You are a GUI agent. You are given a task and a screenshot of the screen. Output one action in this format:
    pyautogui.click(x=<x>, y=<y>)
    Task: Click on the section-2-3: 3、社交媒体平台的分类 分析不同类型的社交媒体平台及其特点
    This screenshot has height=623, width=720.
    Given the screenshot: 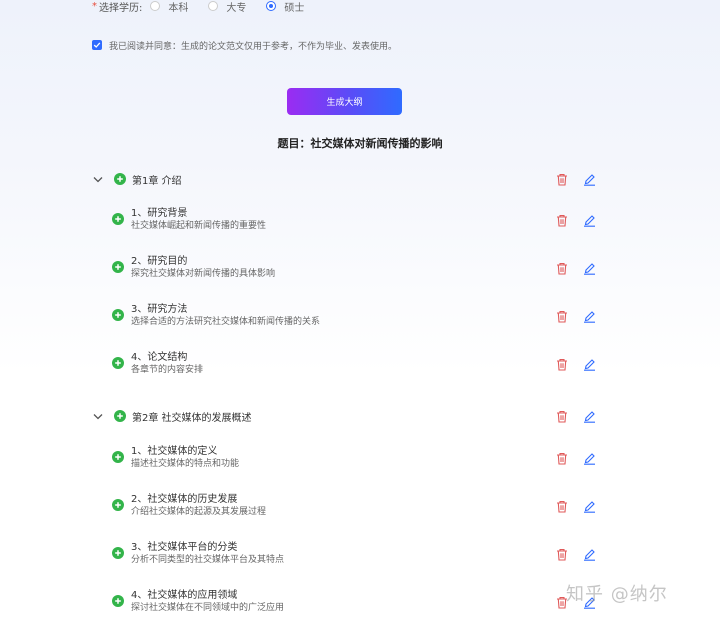 What is the action you would take?
    pyautogui.click(x=198, y=554)
    